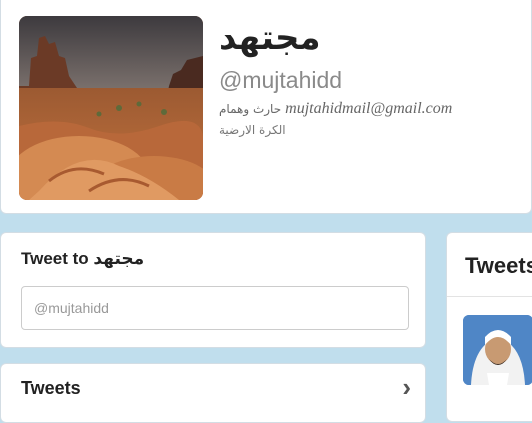 The width and height of the screenshot is (532, 423). Describe the element at coordinates (250, 109) in the screenshot. I see `bio-arabic-text: حارث وهمام` at that location.